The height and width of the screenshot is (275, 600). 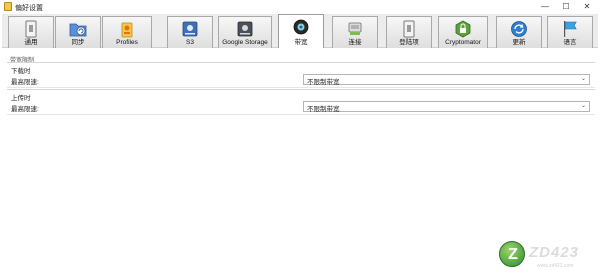 I want to click on tab-google-storage: Google Storage, so click(x=245, y=32).